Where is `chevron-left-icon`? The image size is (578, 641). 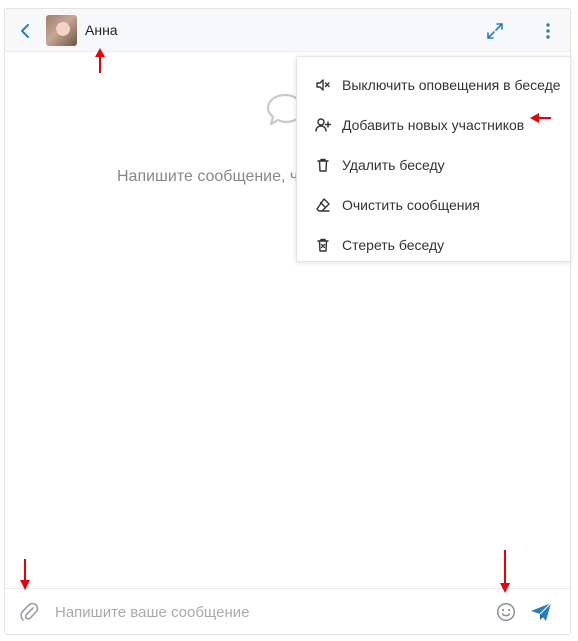
chevron-left-icon is located at coordinates (25, 31).